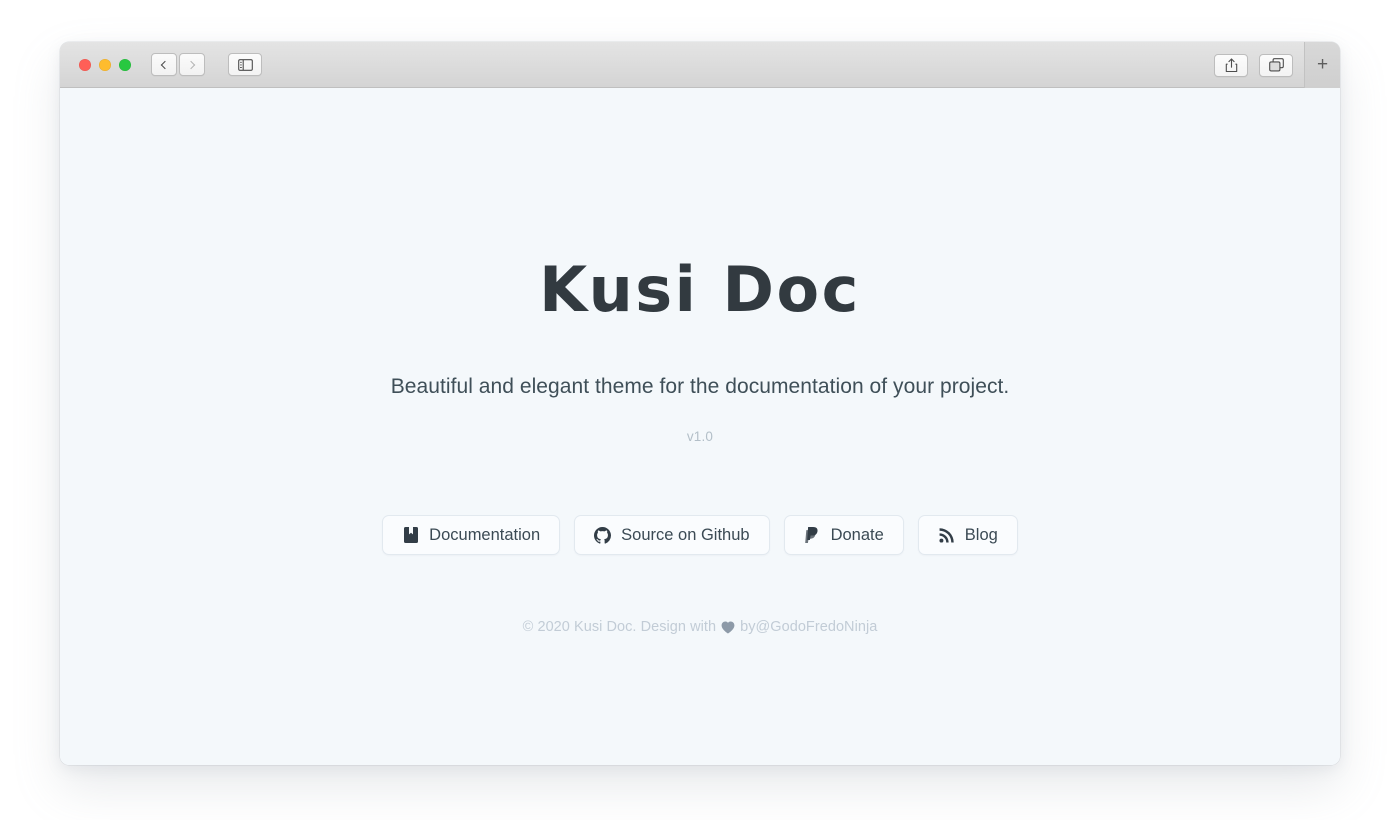 Image resolution: width=1400 pixels, height=820 pixels. Describe the element at coordinates (700, 437) in the screenshot. I see `version-label: v1.0` at that location.